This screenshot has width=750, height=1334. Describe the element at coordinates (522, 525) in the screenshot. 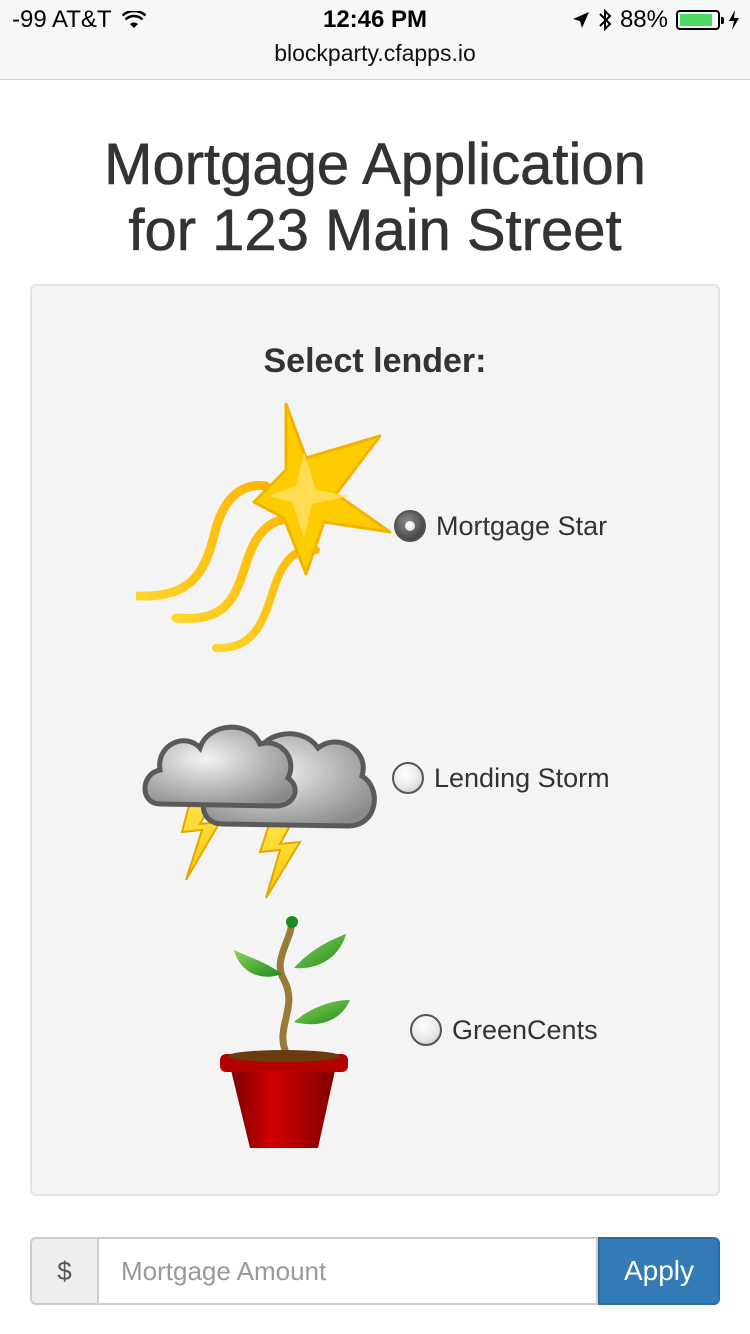

I see `mortgage-star-label: Mortgage Star` at that location.